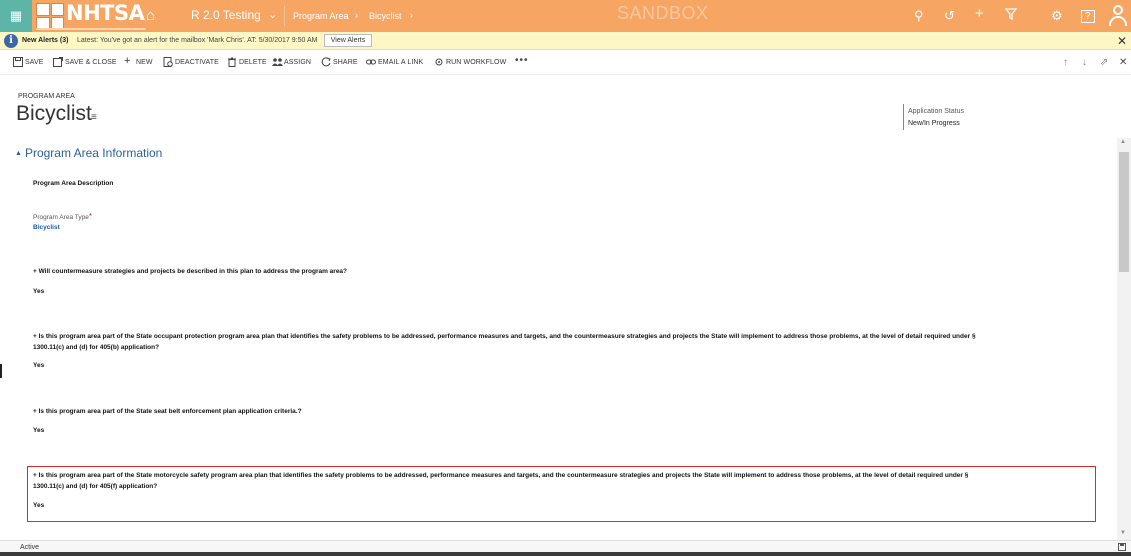 The image size is (1131, 556). Describe the element at coordinates (339, 62) in the screenshot. I see `share-button: SHARE` at that location.